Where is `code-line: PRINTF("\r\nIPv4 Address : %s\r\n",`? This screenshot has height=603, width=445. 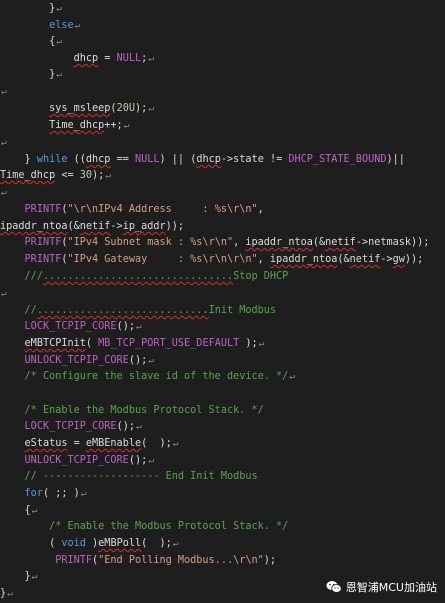 code-line: PRINTF("\r\nIPv4 Address : %s\r\n", is located at coordinates (222, 209).